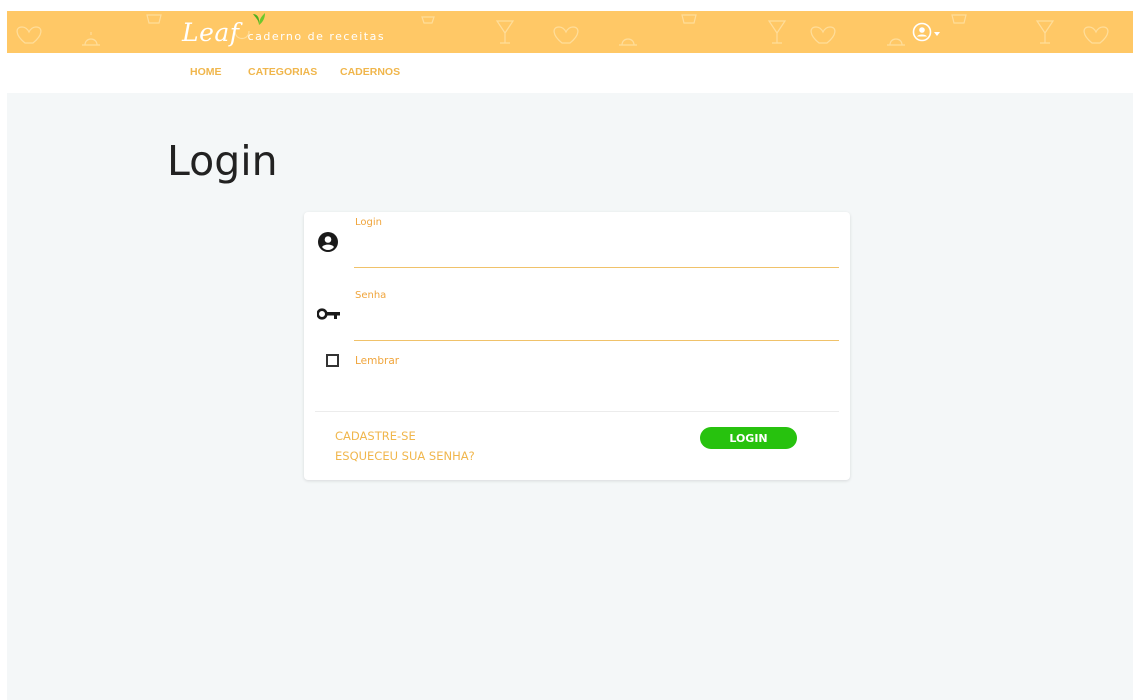  Describe the element at coordinates (282, 72) in the screenshot. I see `nav-item-categorias: CATEGORIAS` at that location.